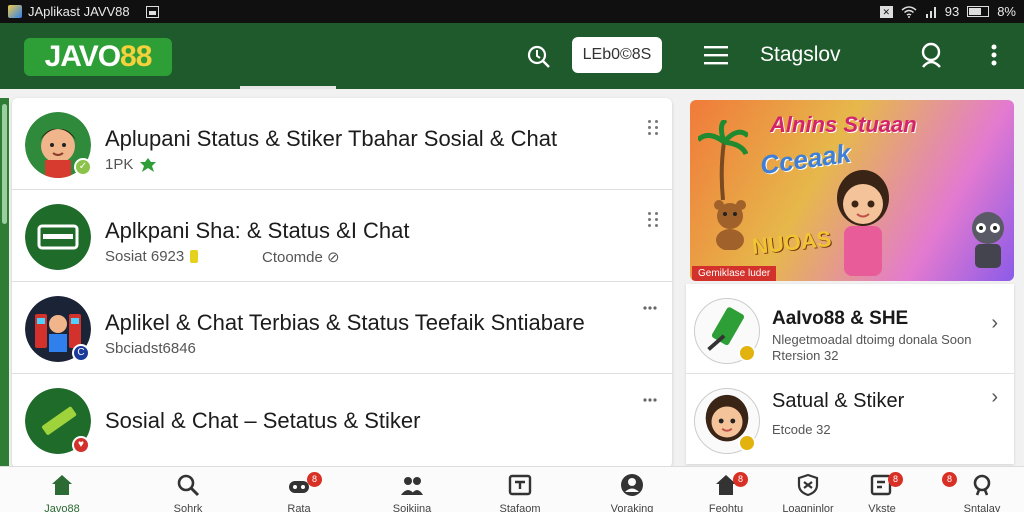  Describe the element at coordinates (188, 507) in the screenshot. I see `nav-label: Sohrk` at that location.